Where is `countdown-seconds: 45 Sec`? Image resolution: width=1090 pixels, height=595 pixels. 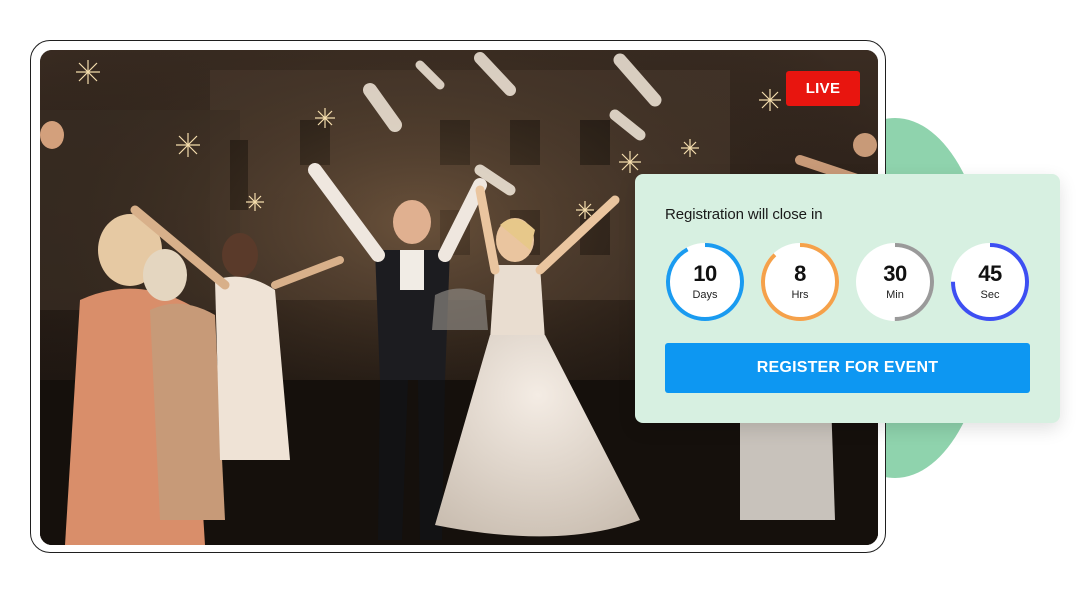
countdown-seconds: 45 Sec is located at coordinates (990, 282).